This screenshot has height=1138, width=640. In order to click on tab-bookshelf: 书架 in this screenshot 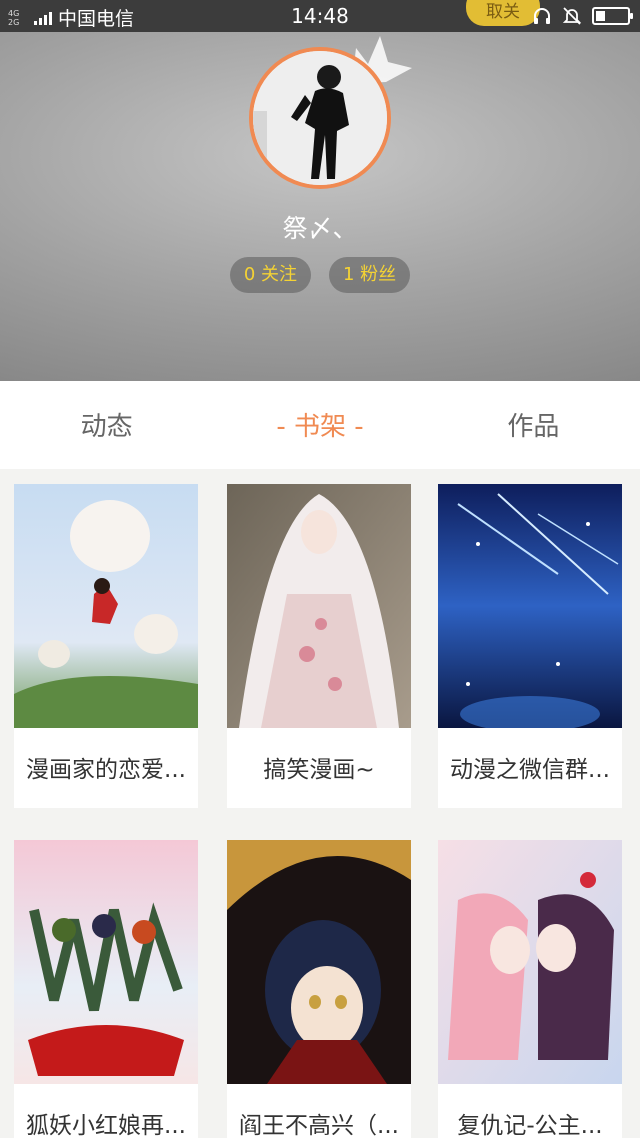, I will do `click(319, 425)`.